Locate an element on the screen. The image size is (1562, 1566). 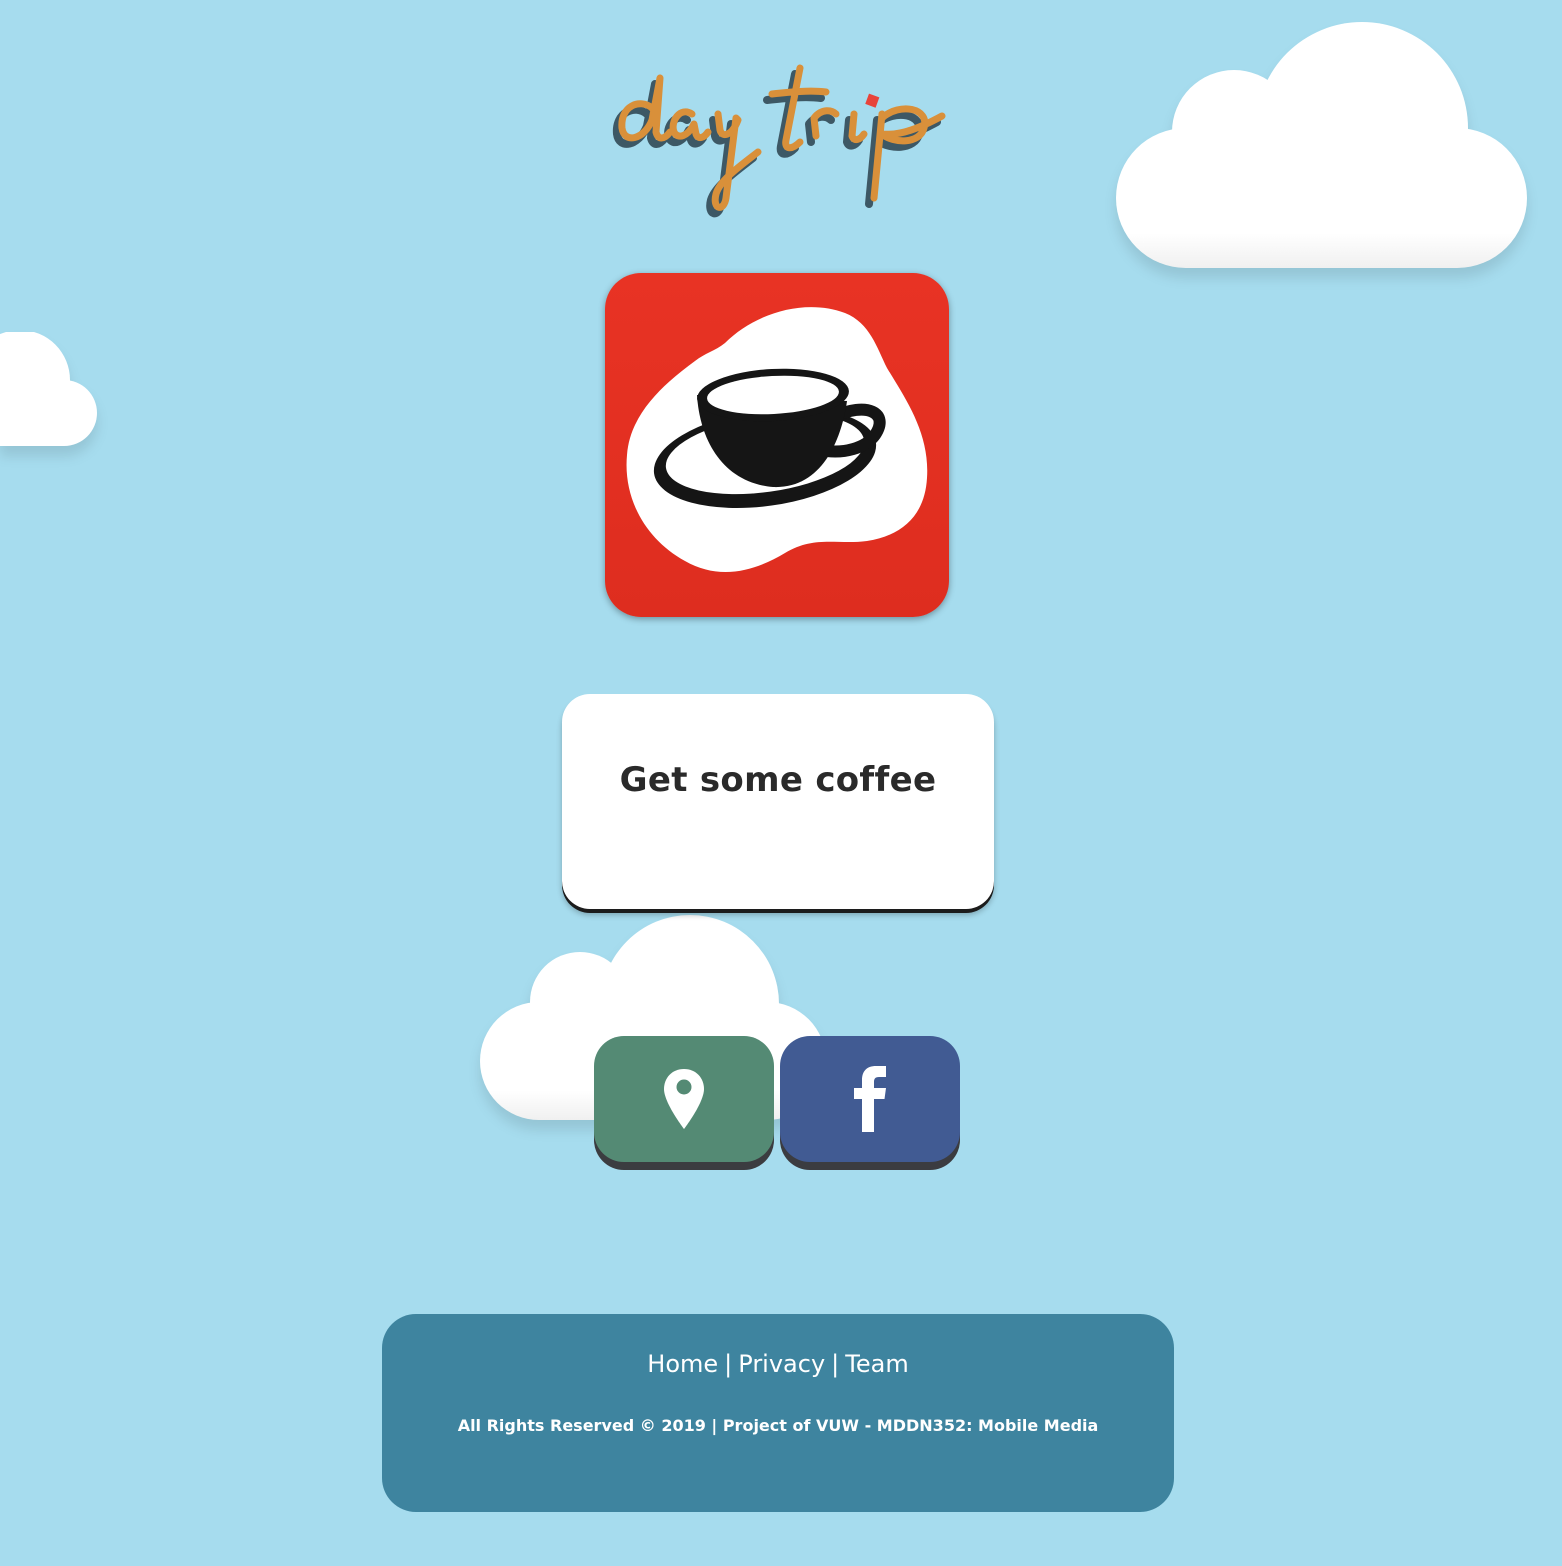
facebook-button is located at coordinates (870, 1099).